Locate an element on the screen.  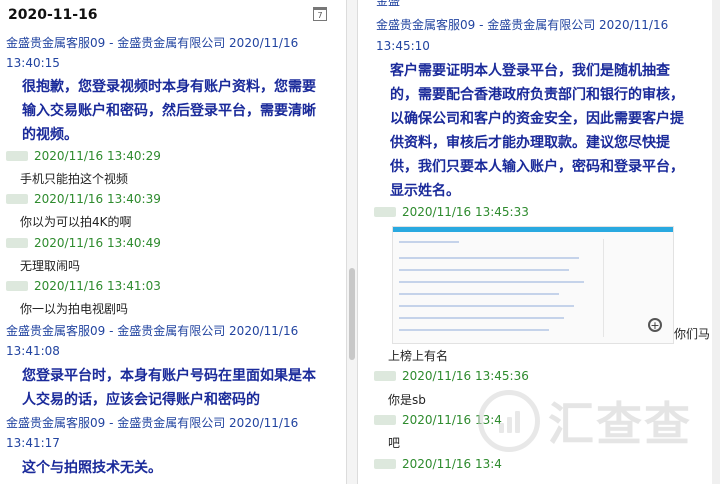
user-message-header: 2020/11/16 13:45:33 is located at coordinates (451, 212).